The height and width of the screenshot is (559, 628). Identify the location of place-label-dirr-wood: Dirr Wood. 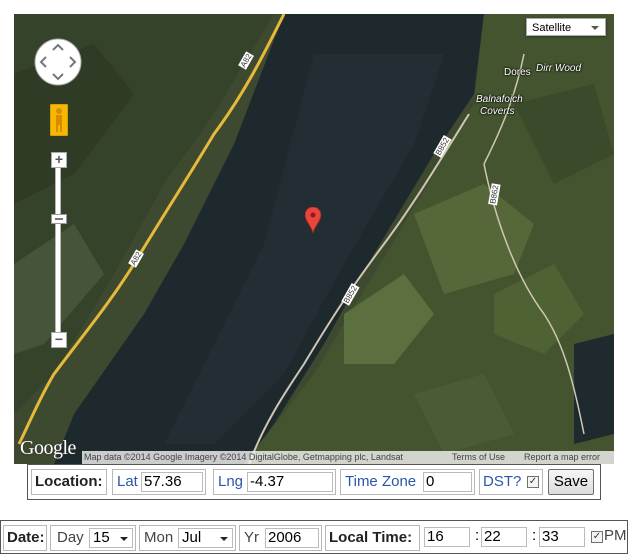
(559, 68).